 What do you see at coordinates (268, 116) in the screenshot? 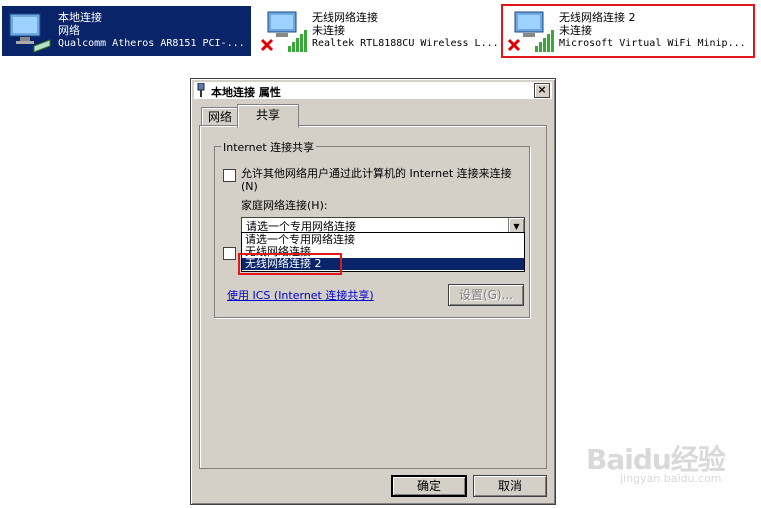
I see `tab-sharing: 共享` at bounding box center [268, 116].